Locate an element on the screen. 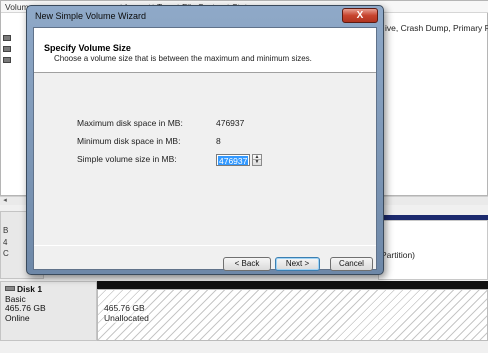 Image resolution: width=488 pixels, height=353 pixels. volume-size-label: Simple volume size in MB: is located at coordinates (127, 159).